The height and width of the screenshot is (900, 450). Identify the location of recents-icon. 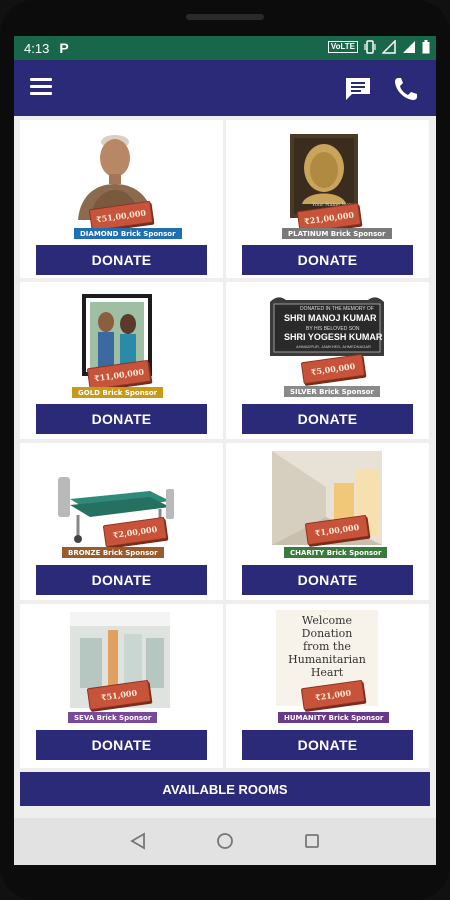
(312, 841).